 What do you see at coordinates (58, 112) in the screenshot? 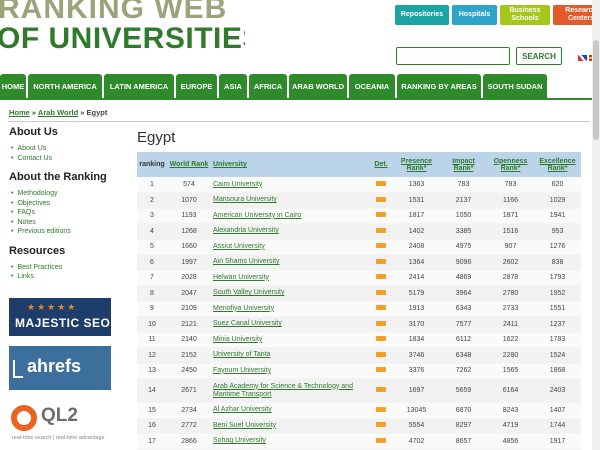
I see `breadcrumb-arab-world: Arab World` at bounding box center [58, 112].